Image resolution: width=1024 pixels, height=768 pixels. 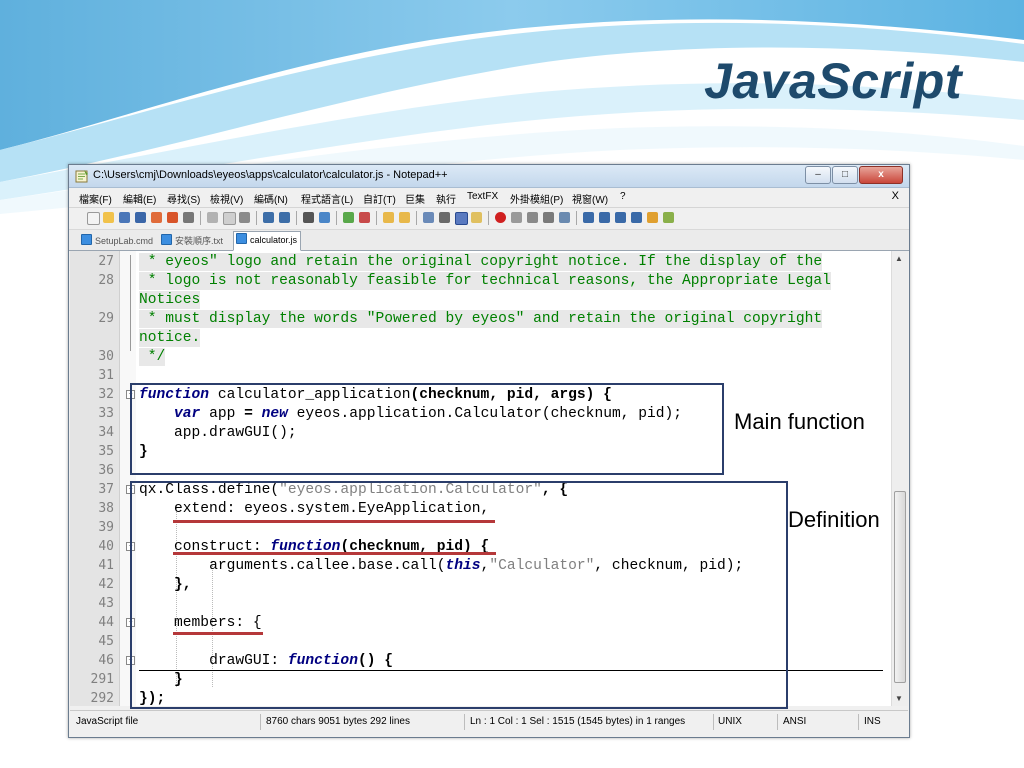 I want to click on line-number: 31, so click(x=106, y=375).